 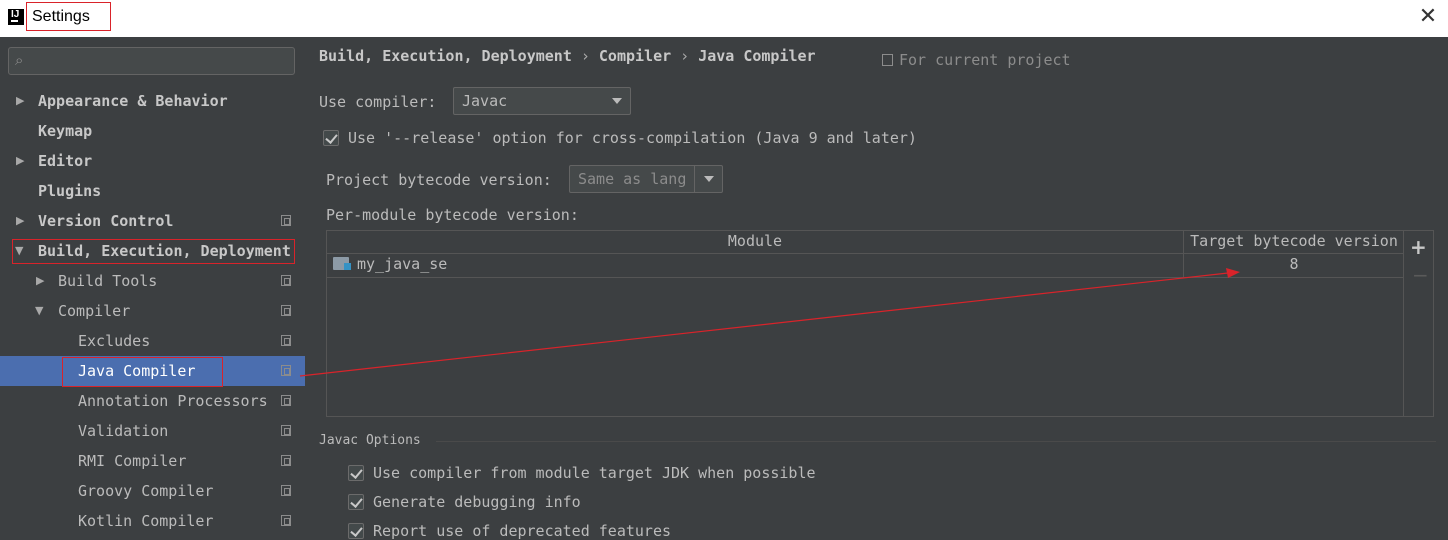 I want to click on annotation-arrow-line, so click(x=764, y=324).